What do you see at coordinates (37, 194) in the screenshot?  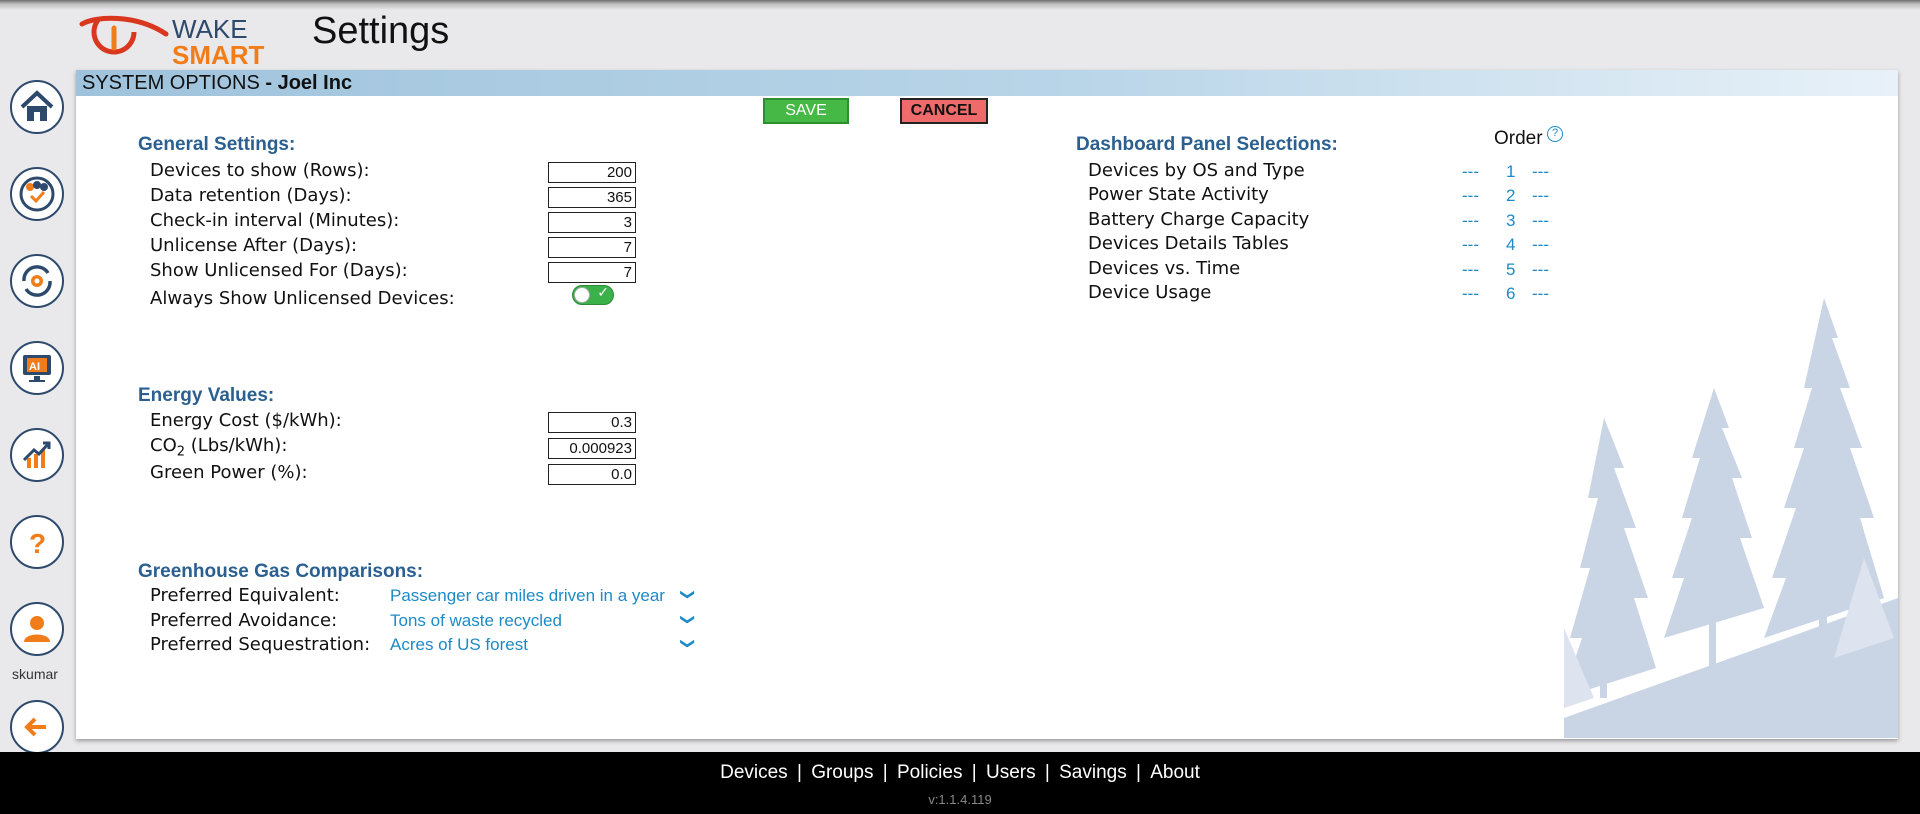 I see `groups-icon` at bounding box center [37, 194].